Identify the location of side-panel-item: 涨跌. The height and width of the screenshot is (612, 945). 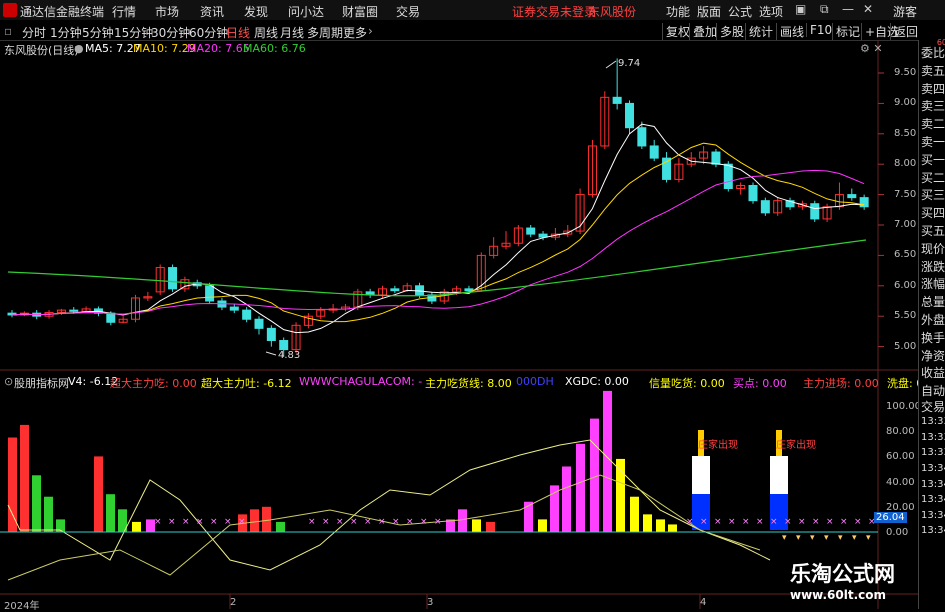
(933, 267).